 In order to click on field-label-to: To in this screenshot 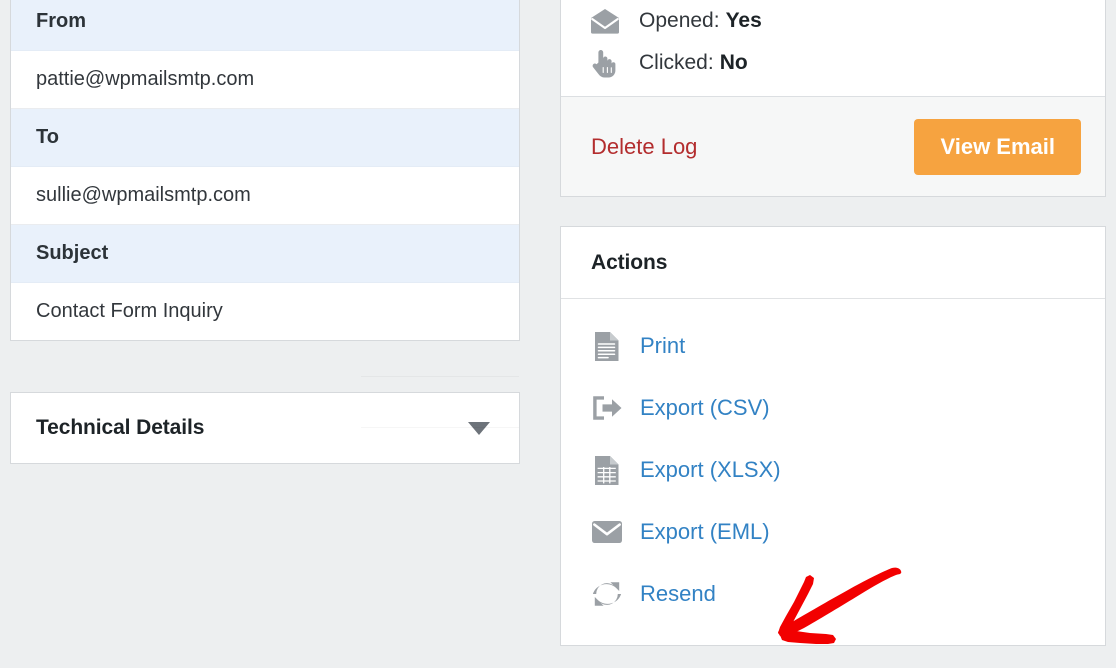, I will do `click(265, 137)`.